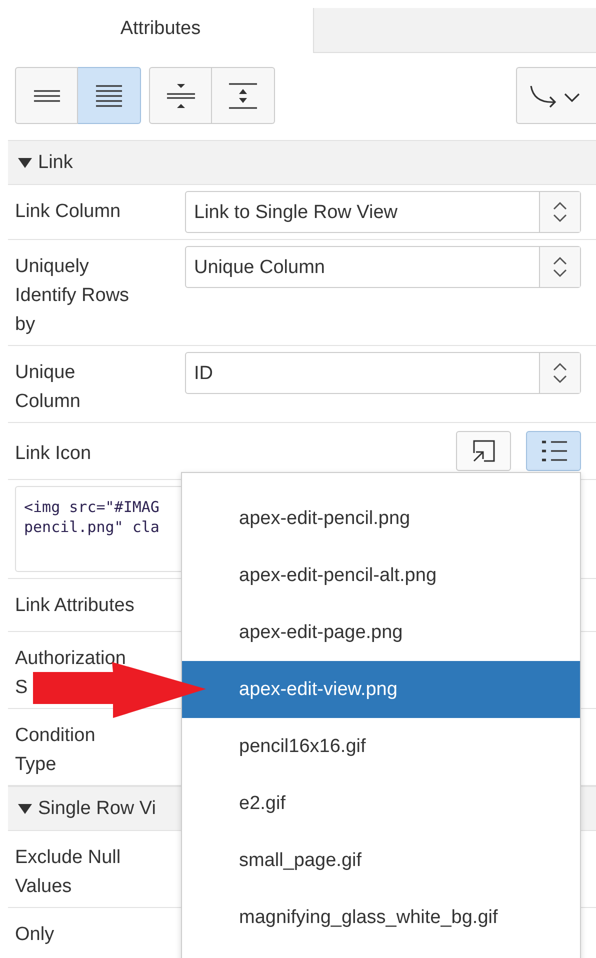 The image size is (596, 958). I want to click on lines-sparse-button, so click(46, 95).